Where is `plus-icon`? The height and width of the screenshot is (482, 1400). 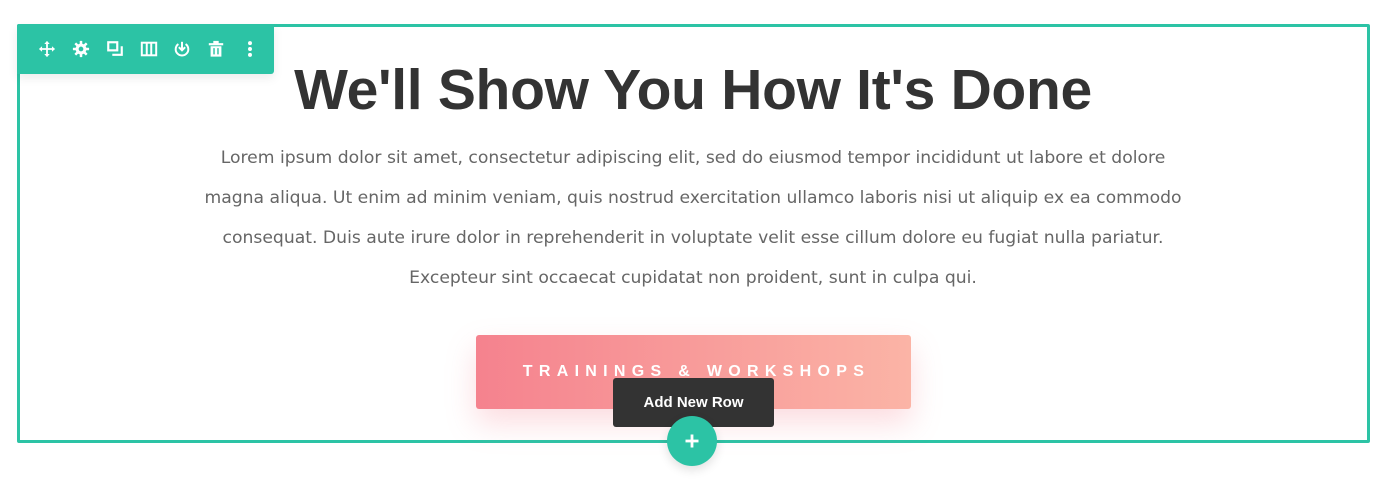 plus-icon is located at coordinates (692, 441).